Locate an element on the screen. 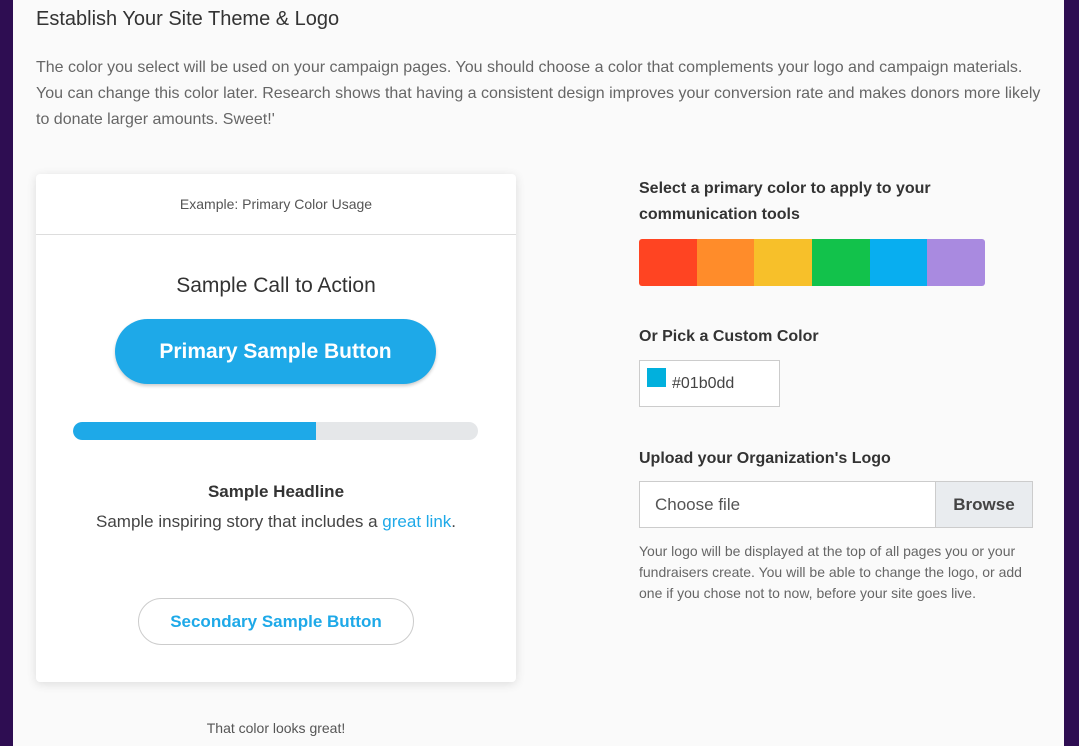 This screenshot has height=746, width=1079. sample-story-link: great link is located at coordinates (416, 521).